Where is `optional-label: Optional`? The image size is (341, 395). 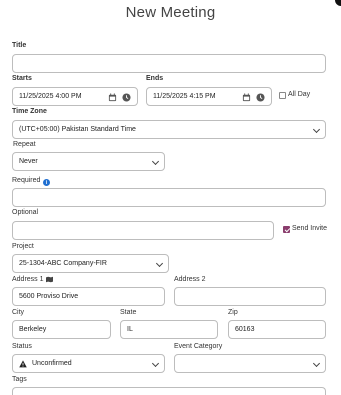
optional-label: Optional is located at coordinates (25, 212).